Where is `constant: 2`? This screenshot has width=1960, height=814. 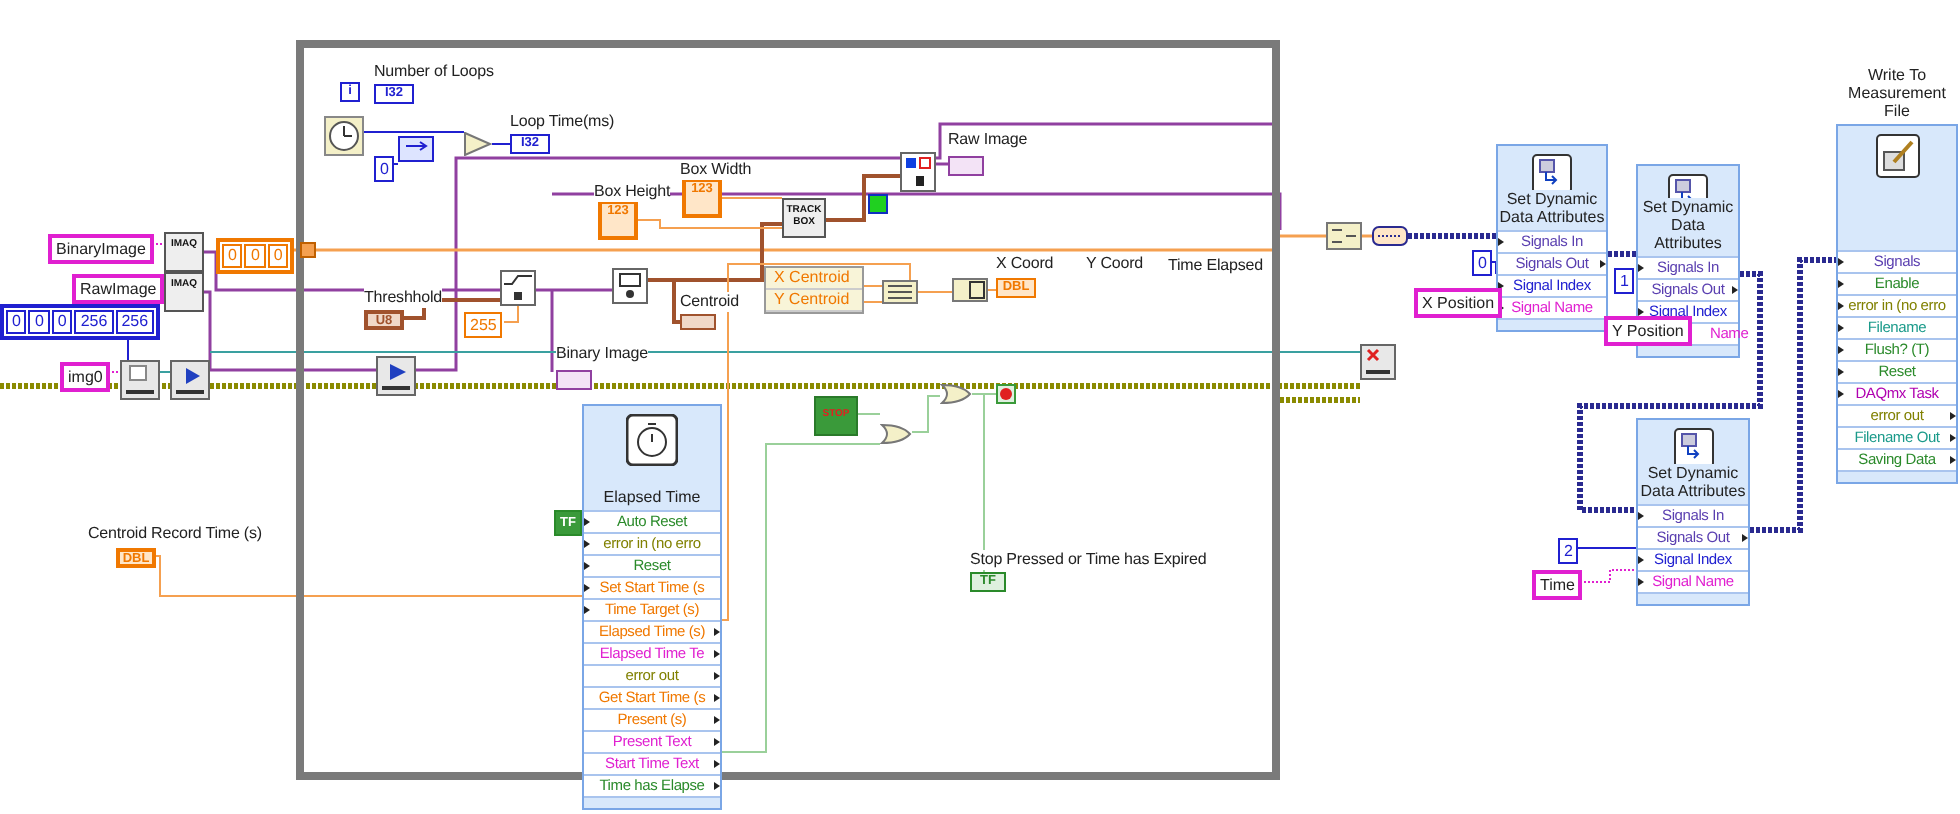
constant: 2 is located at coordinates (1568, 551).